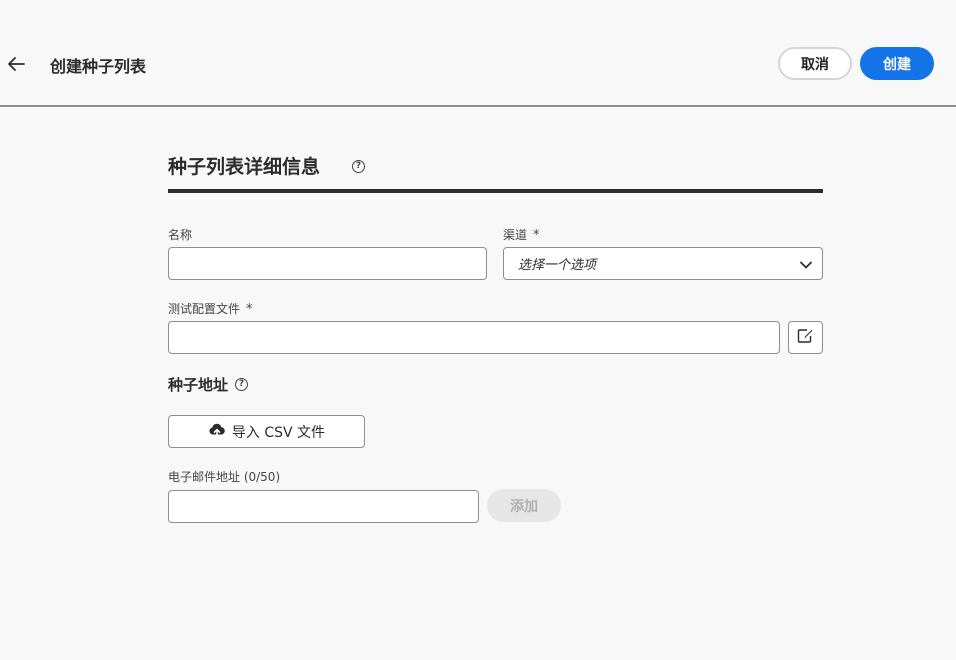 This screenshot has height=660, width=956. Describe the element at coordinates (204, 309) in the screenshot. I see `profile-label-text: 测试配置文件` at that location.